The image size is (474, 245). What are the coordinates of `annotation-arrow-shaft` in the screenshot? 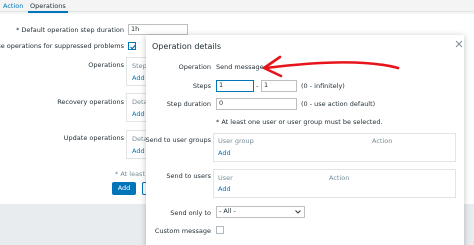 It's located at (332, 65).